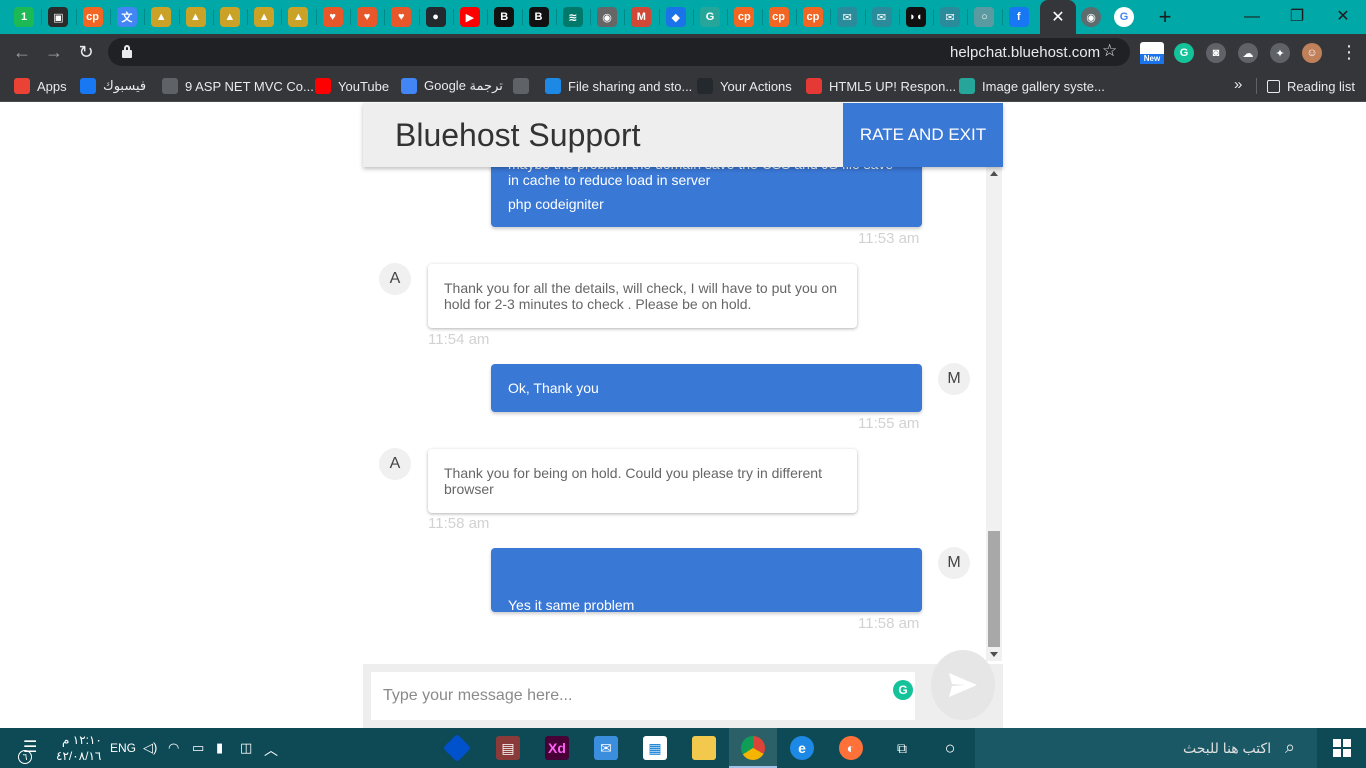  What do you see at coordinates (851, 748) in the screenshot?
I see `firefox-icon: ◐` at bounding box center [851, 748].